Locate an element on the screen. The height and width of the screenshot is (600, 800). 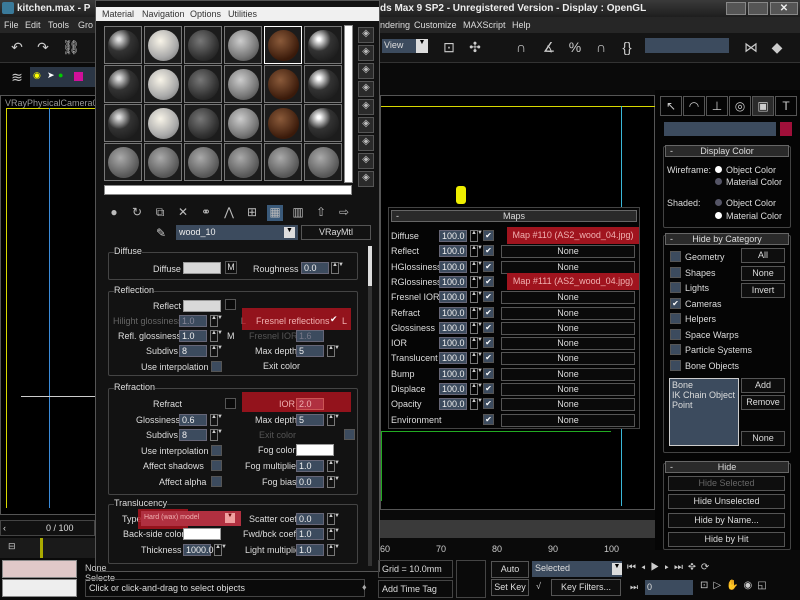
diffuse-color-swatch is located at coordinates (202, 268).